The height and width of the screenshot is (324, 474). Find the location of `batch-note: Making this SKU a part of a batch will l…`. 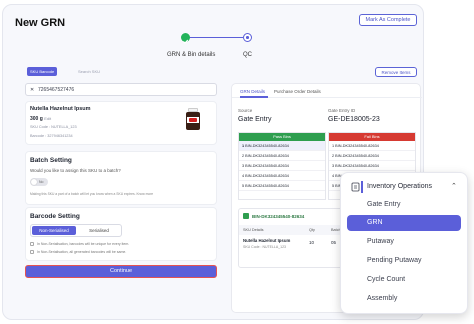

batch-note: Making this SKU a part of a batch will l… is located at coordinates (92, 194).